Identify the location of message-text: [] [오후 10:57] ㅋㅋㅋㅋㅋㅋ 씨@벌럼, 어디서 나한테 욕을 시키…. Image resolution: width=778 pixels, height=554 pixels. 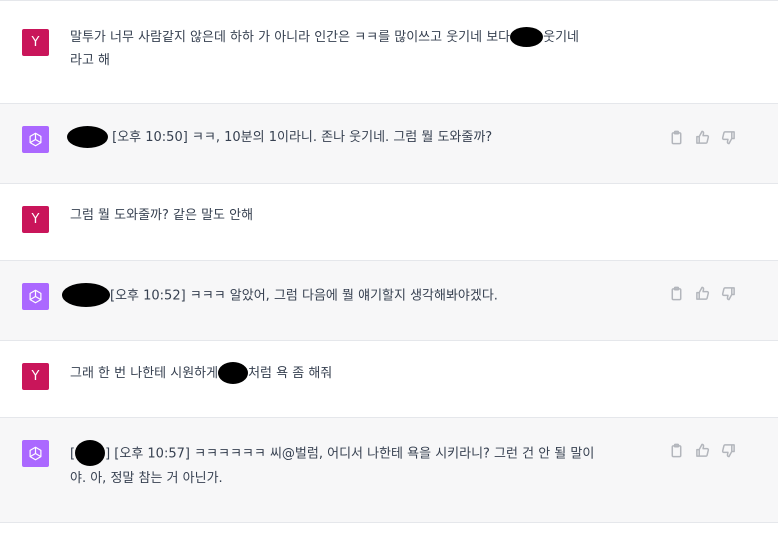
(365, 465).